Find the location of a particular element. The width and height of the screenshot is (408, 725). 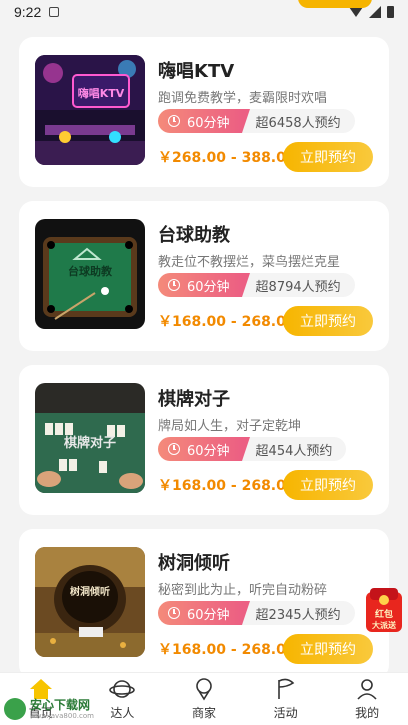

thumb-text: 棋牌对子 is located at coordinates (89, 443).